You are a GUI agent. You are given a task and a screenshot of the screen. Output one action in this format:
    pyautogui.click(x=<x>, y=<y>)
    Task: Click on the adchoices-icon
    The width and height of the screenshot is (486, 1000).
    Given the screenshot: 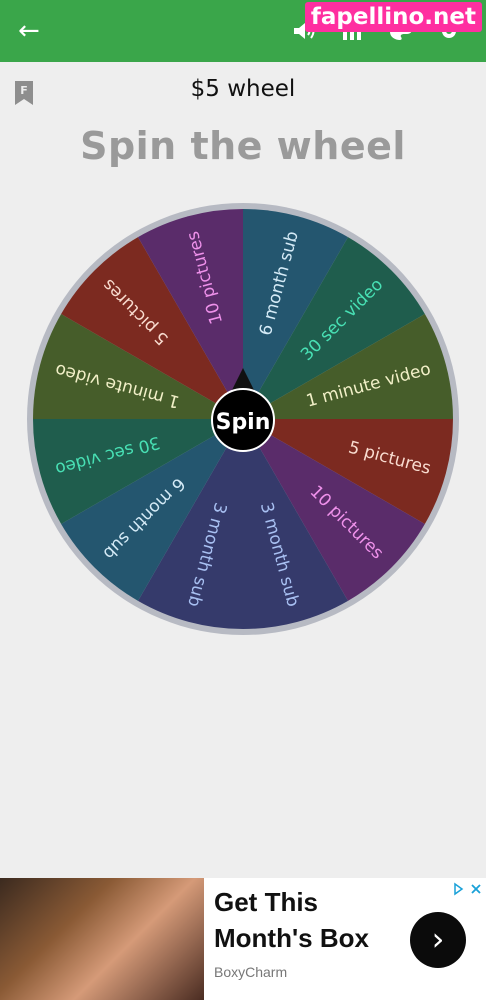 What is the action you would take?
    pyautogui.click(x=469, y=889)
    